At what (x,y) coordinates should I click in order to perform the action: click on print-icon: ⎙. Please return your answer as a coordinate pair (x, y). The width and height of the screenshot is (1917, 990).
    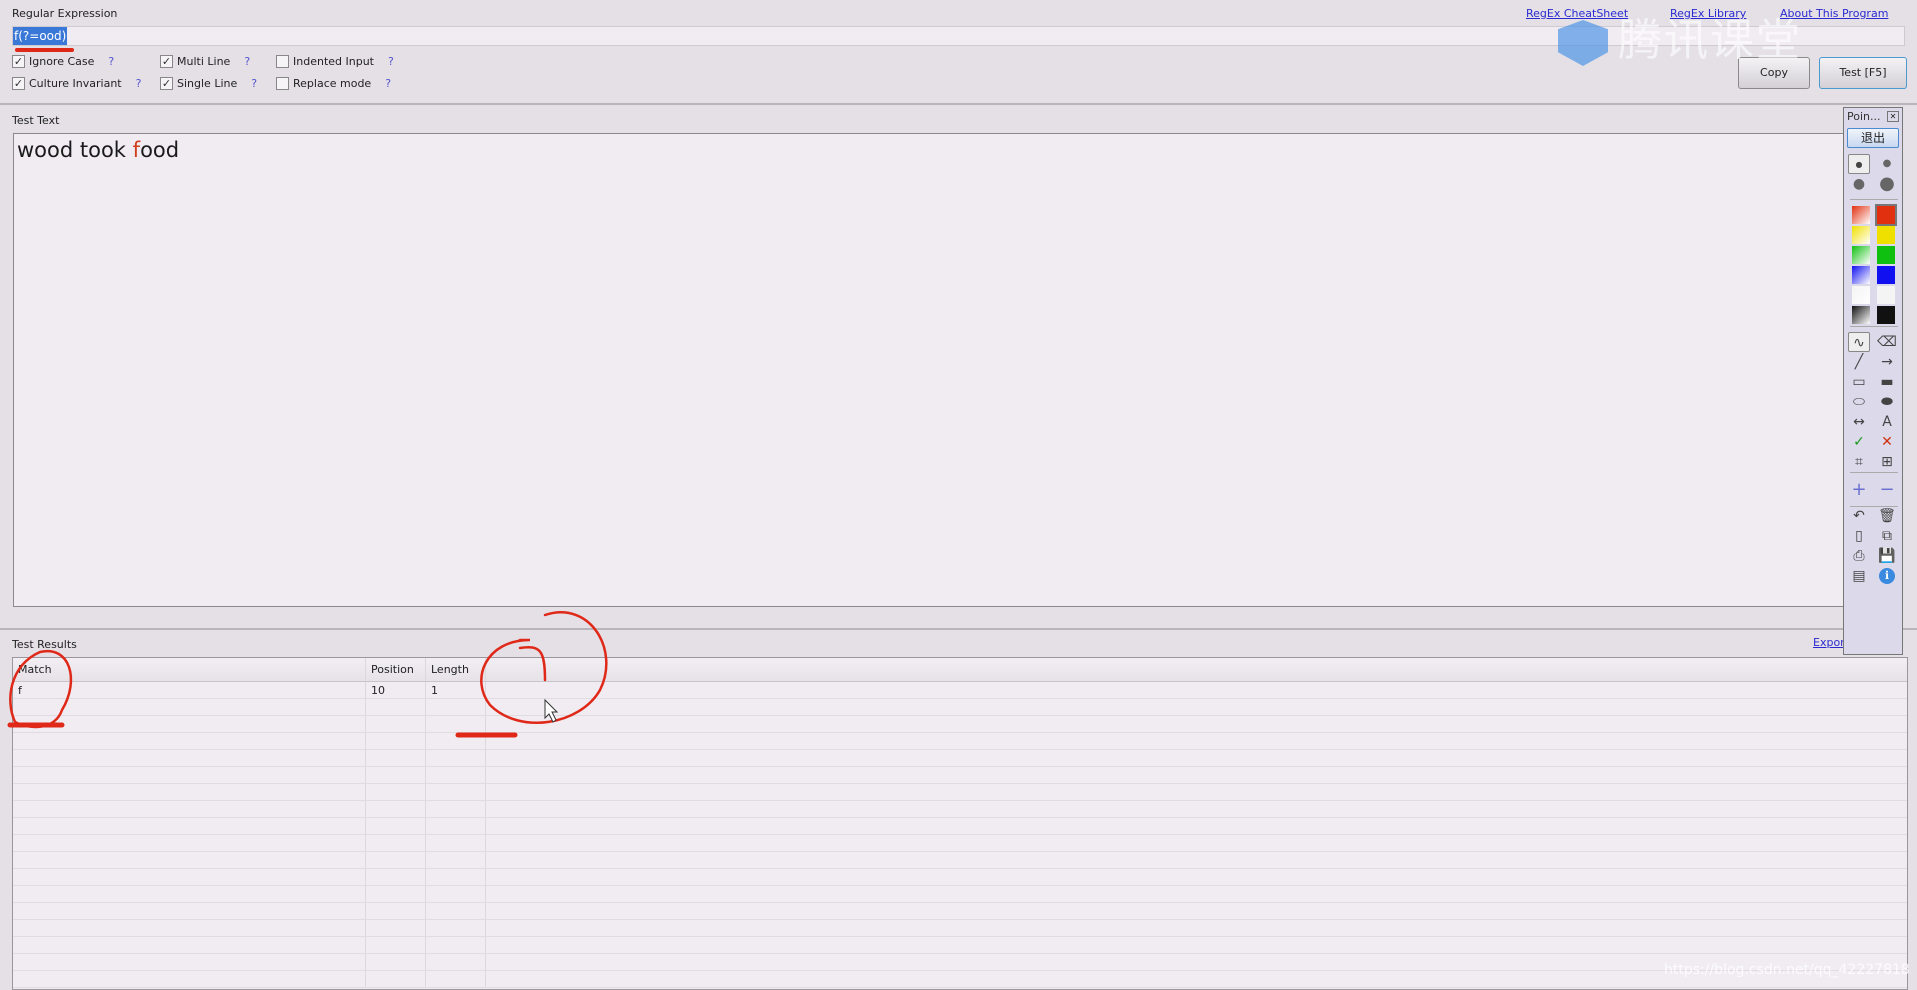
    Looking at the image, I should click on (1859, 556).